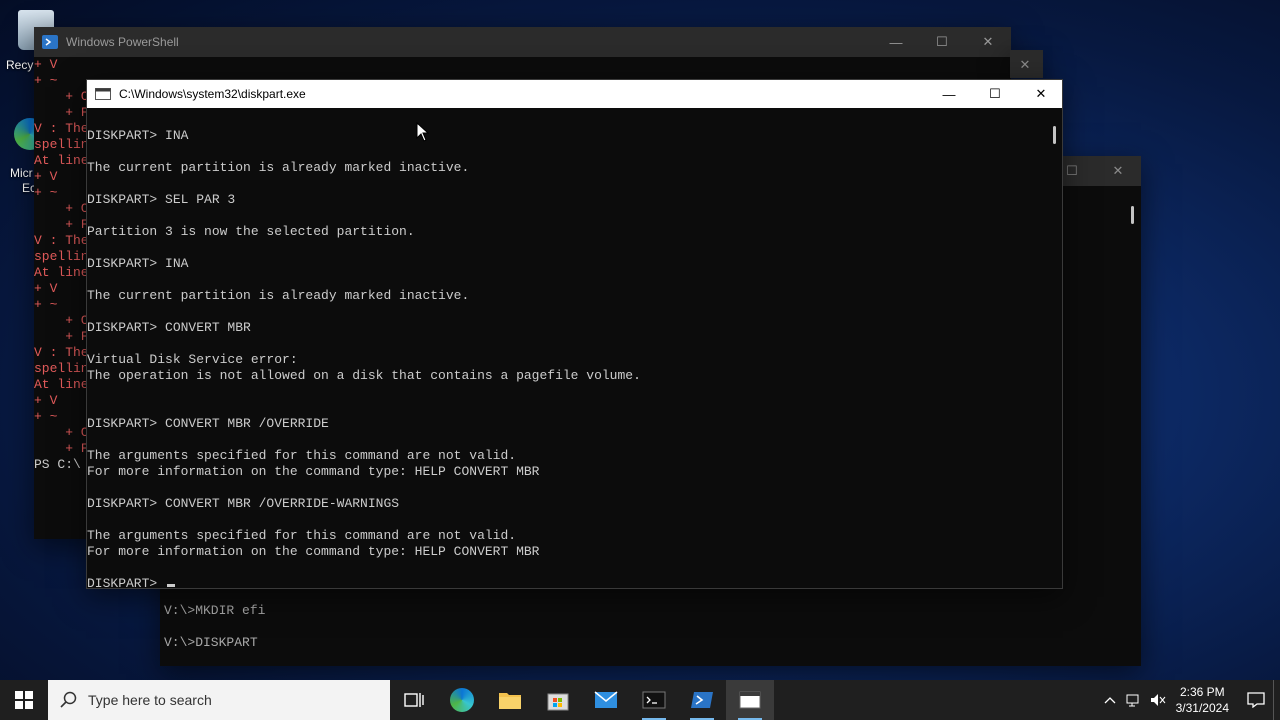 The width and height of the screenshot is (1280, 720). I want to click on terminal-icon, so click(654, 700).